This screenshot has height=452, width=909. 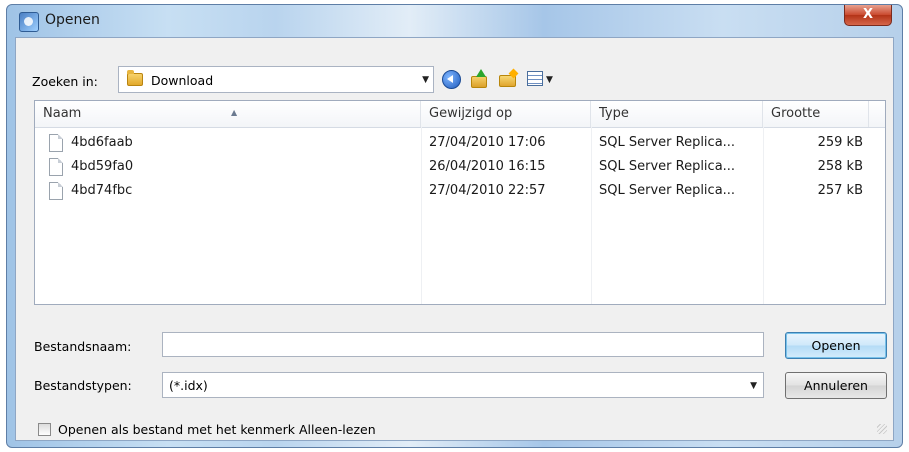 What do you see at coordinates (72, 20) in the screenshot?
I see `window-title: Openen` at bounding box center [72, 20].